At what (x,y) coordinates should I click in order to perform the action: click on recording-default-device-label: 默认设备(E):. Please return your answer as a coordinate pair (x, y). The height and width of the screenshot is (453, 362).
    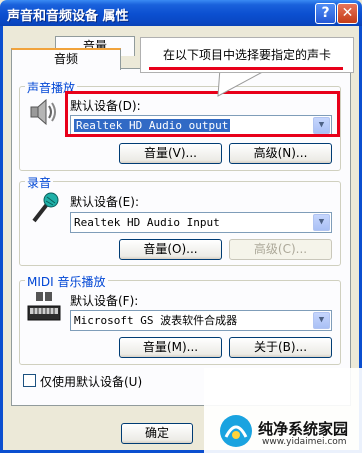
    Looking at the image, I should click on (104, 202).